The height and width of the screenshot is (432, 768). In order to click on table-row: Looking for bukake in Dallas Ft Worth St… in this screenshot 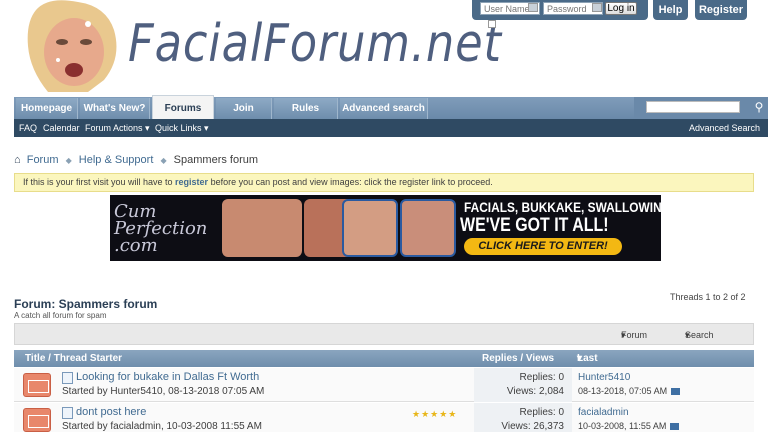, I will do `click(384, 385)`.